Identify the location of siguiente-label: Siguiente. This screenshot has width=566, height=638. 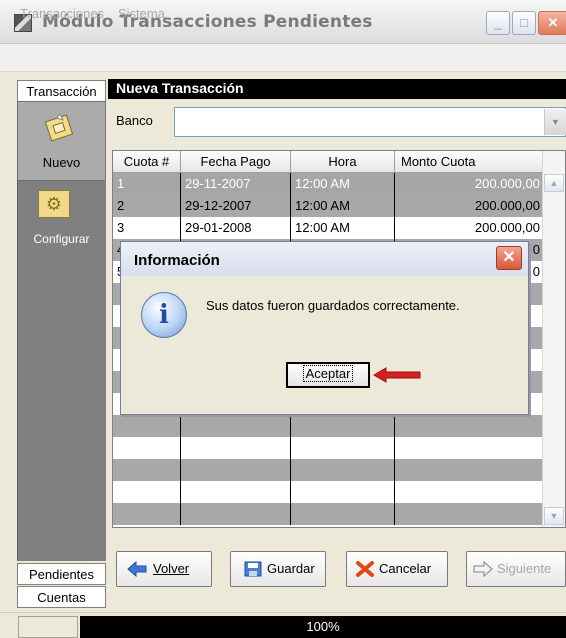
(524, 568).